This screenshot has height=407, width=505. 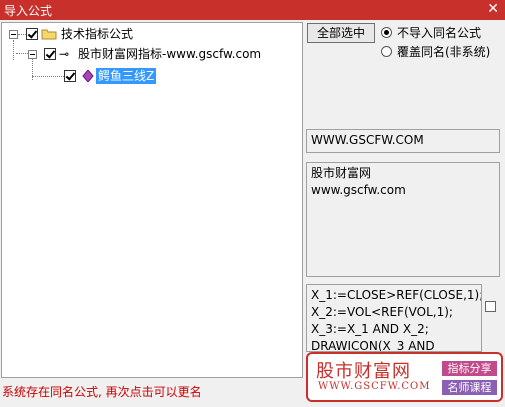 I want to click on close-icon: ✕, so click(x=493, y=9).